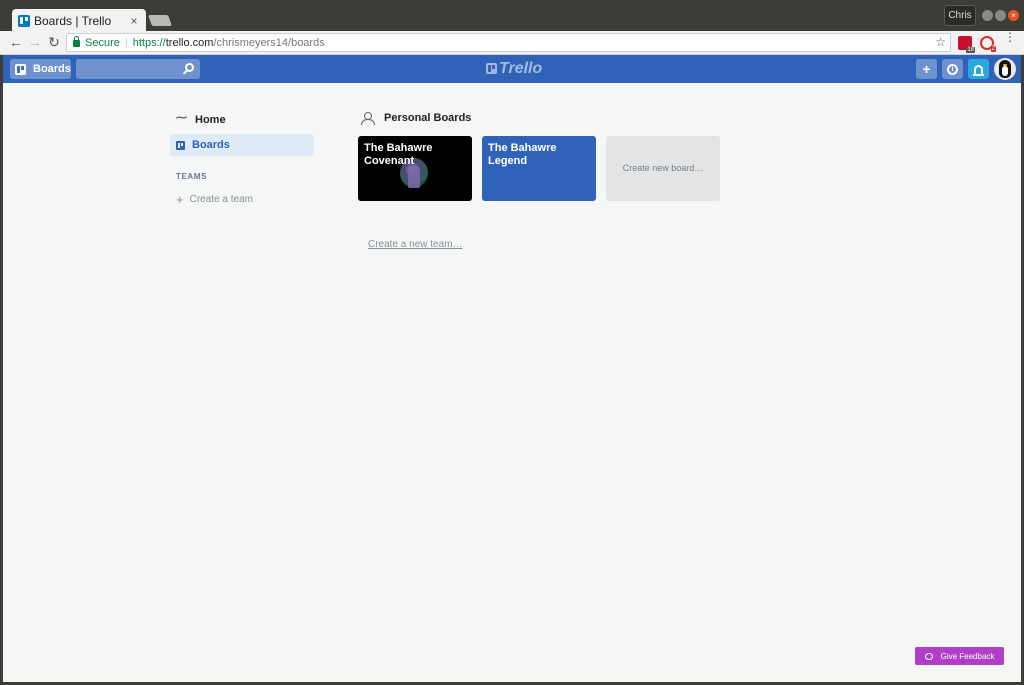 This screenshot has height=685, width=1024. I want to click on trello-header: Boards Trello + i, so click(512, 69).